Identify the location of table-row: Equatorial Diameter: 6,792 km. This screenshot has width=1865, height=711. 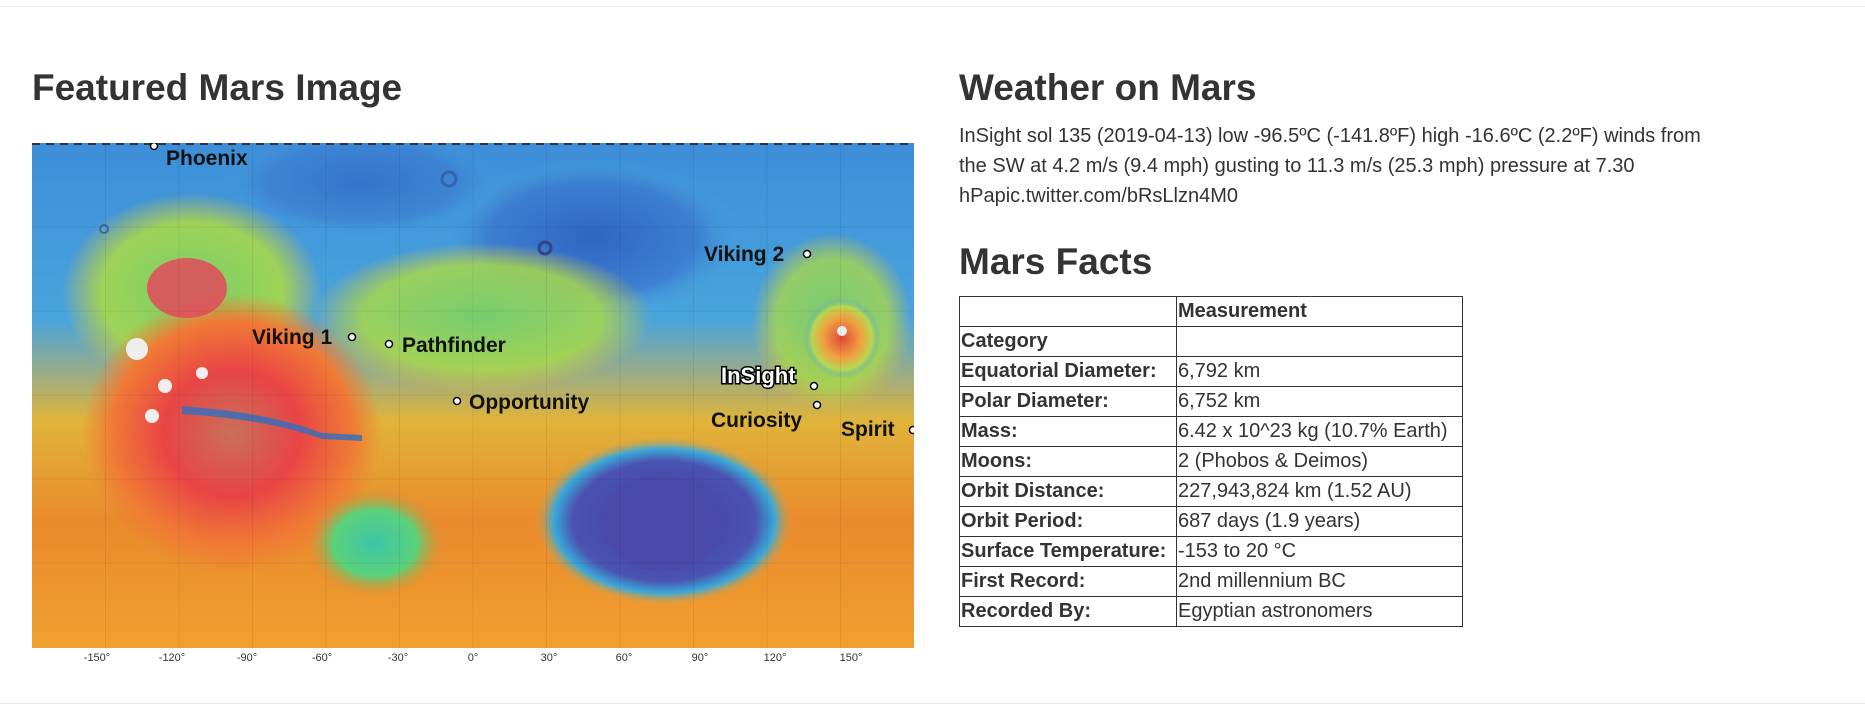
(1211, 371).